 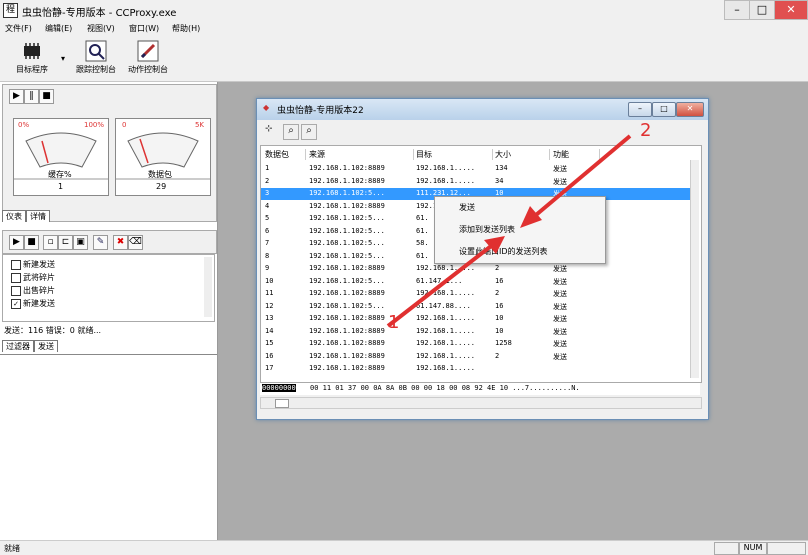 What do you see at coordinates (394, 322) in the screenshot?
I see `annotation-label: 1` at bounding box center [394, 322].